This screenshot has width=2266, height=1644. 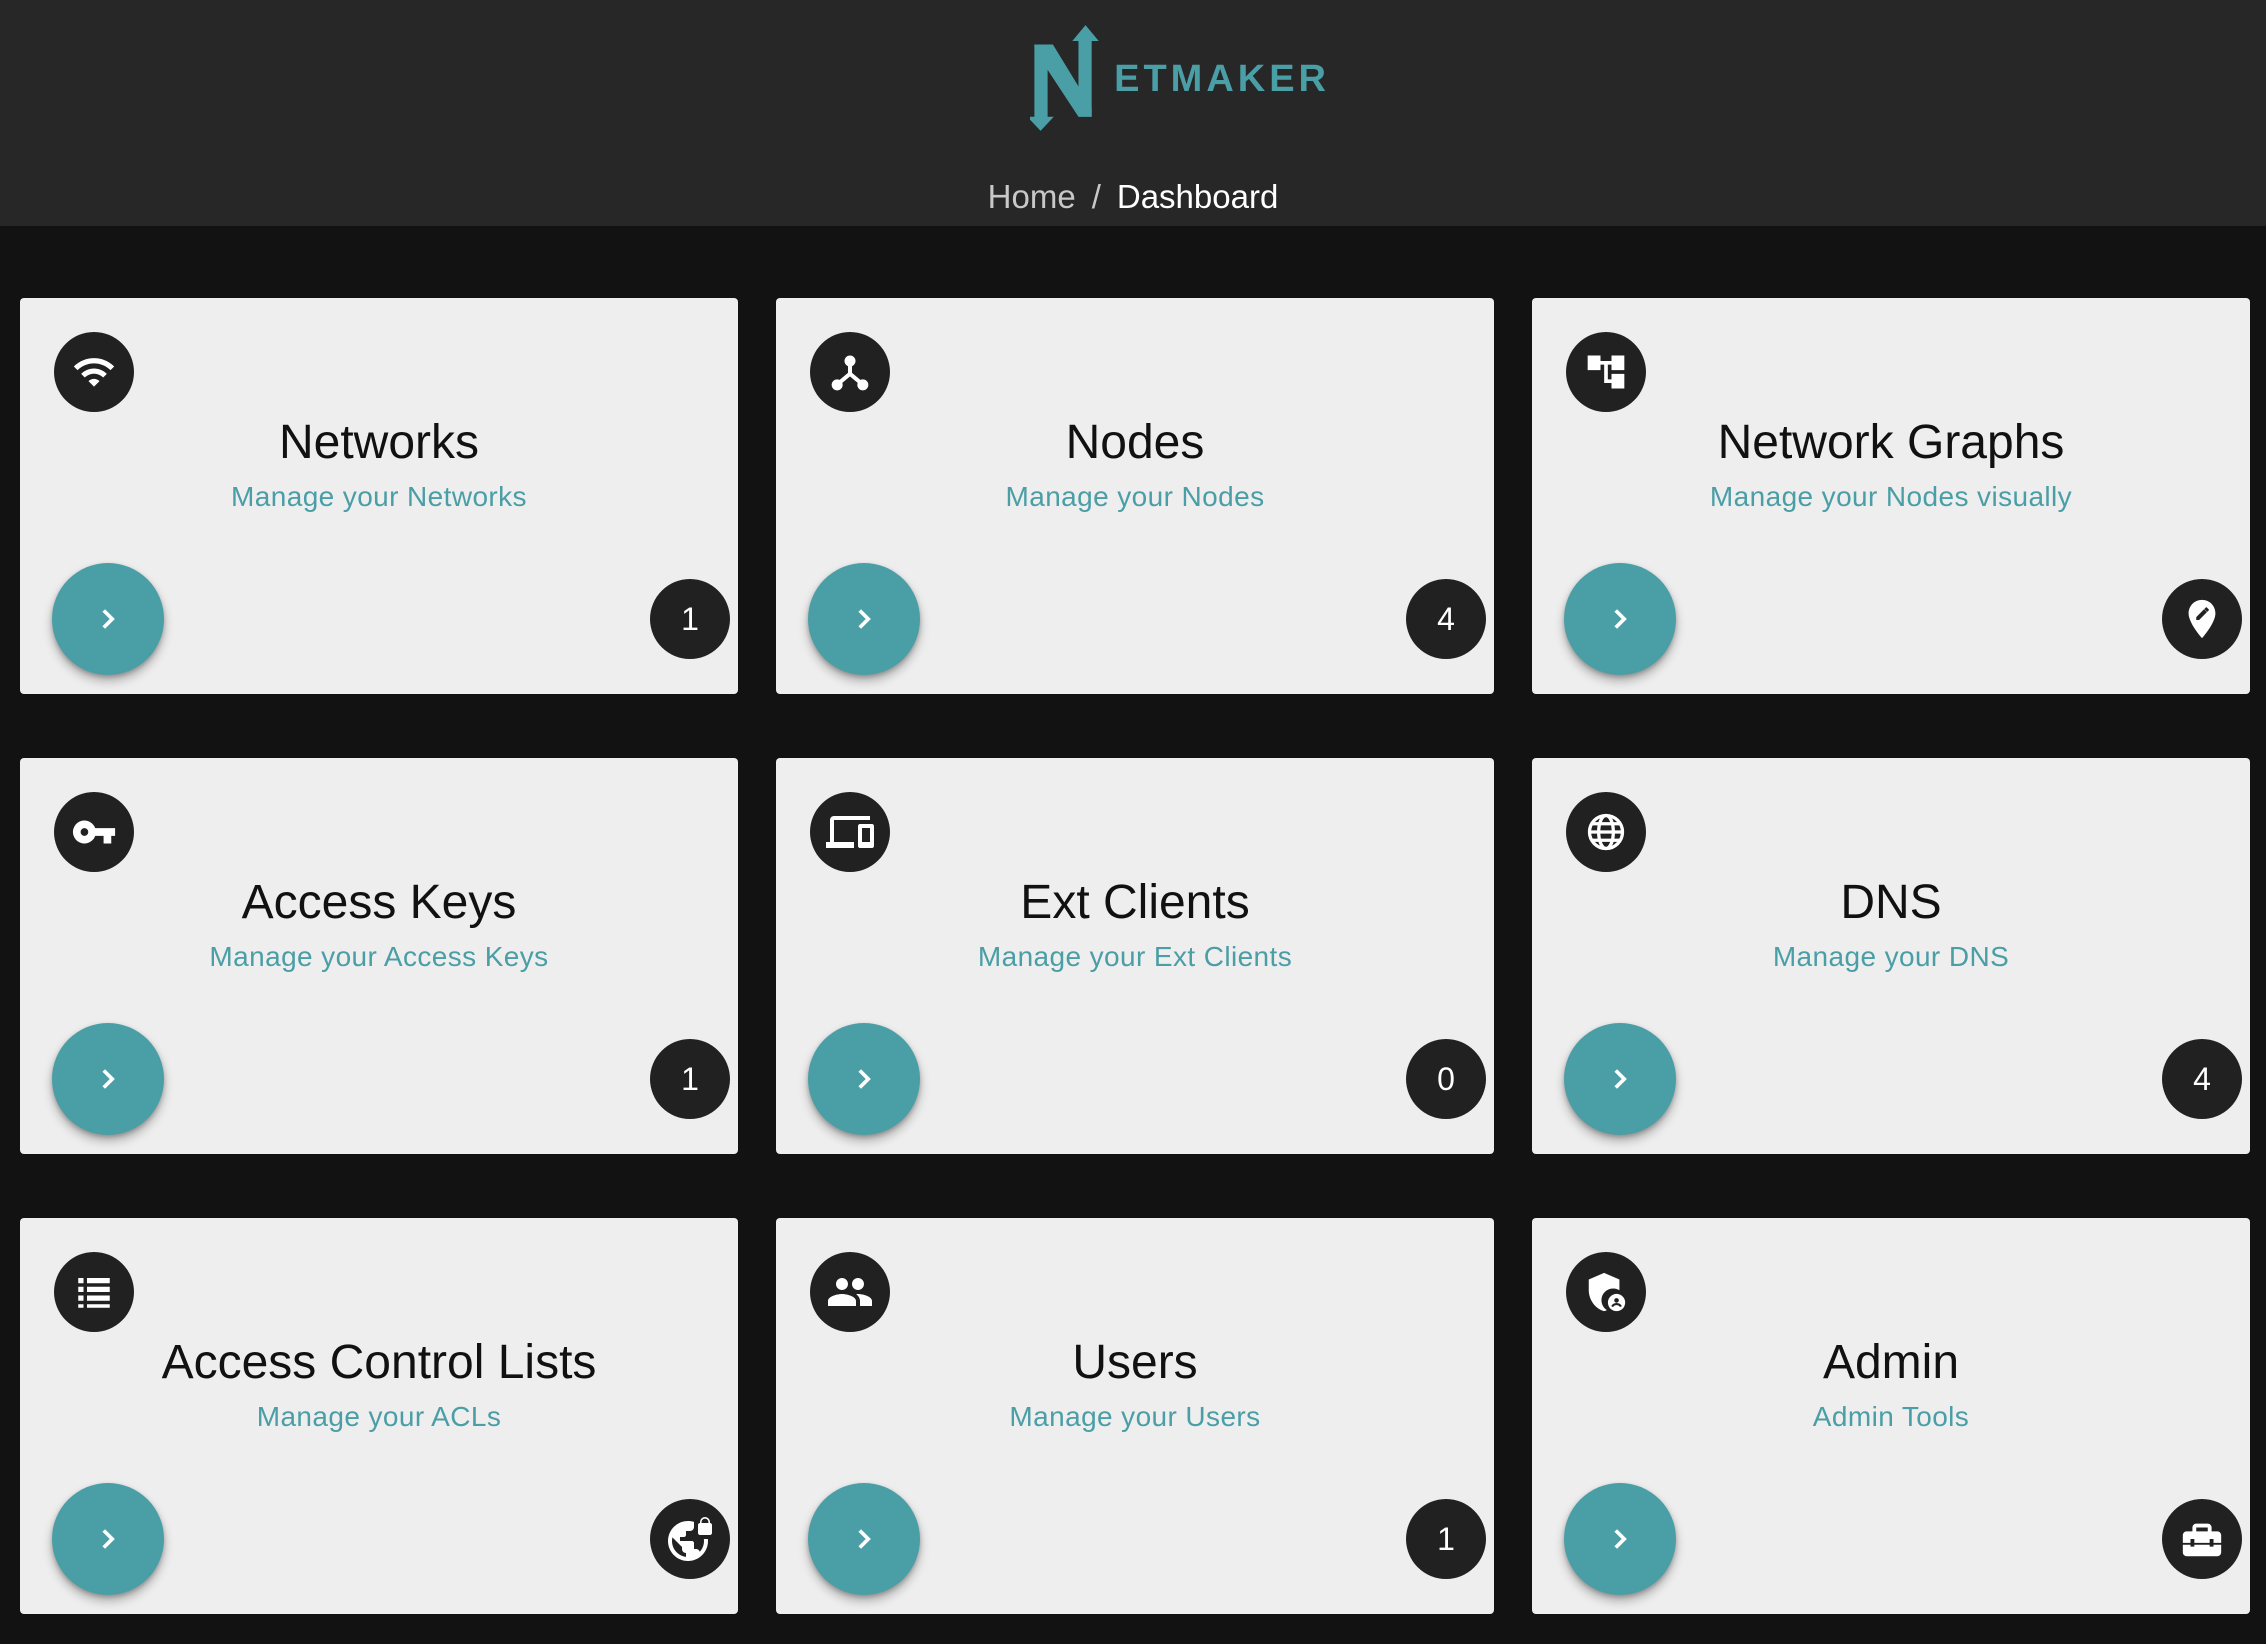 What do you see at coordinates (1606, 1292) in the screenshot?
I see `admin-shield-icon` at bounding box center [1606, 1292].